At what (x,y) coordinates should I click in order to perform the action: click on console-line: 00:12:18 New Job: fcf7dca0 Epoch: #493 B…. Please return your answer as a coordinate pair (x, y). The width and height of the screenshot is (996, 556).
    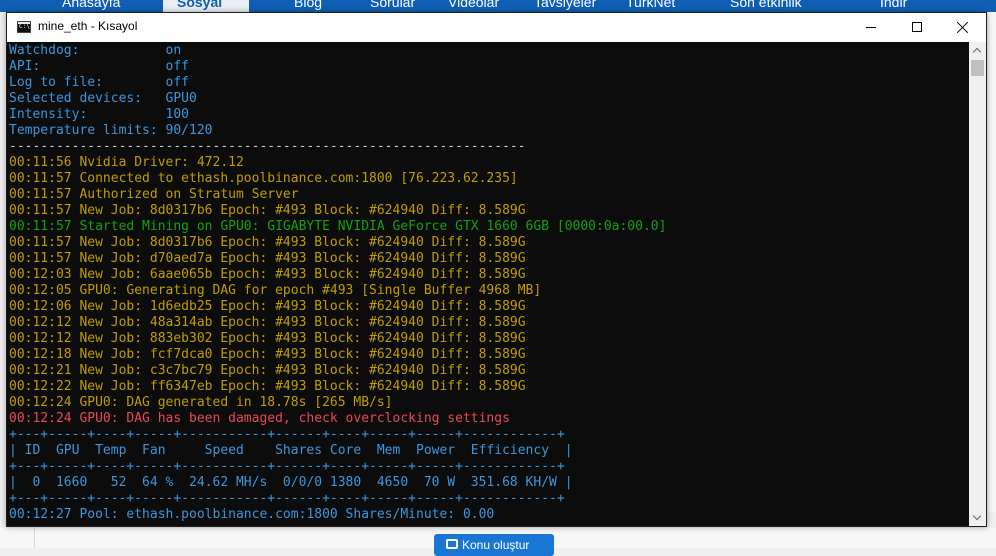
    Looking at the image, I should click on (267, 354).